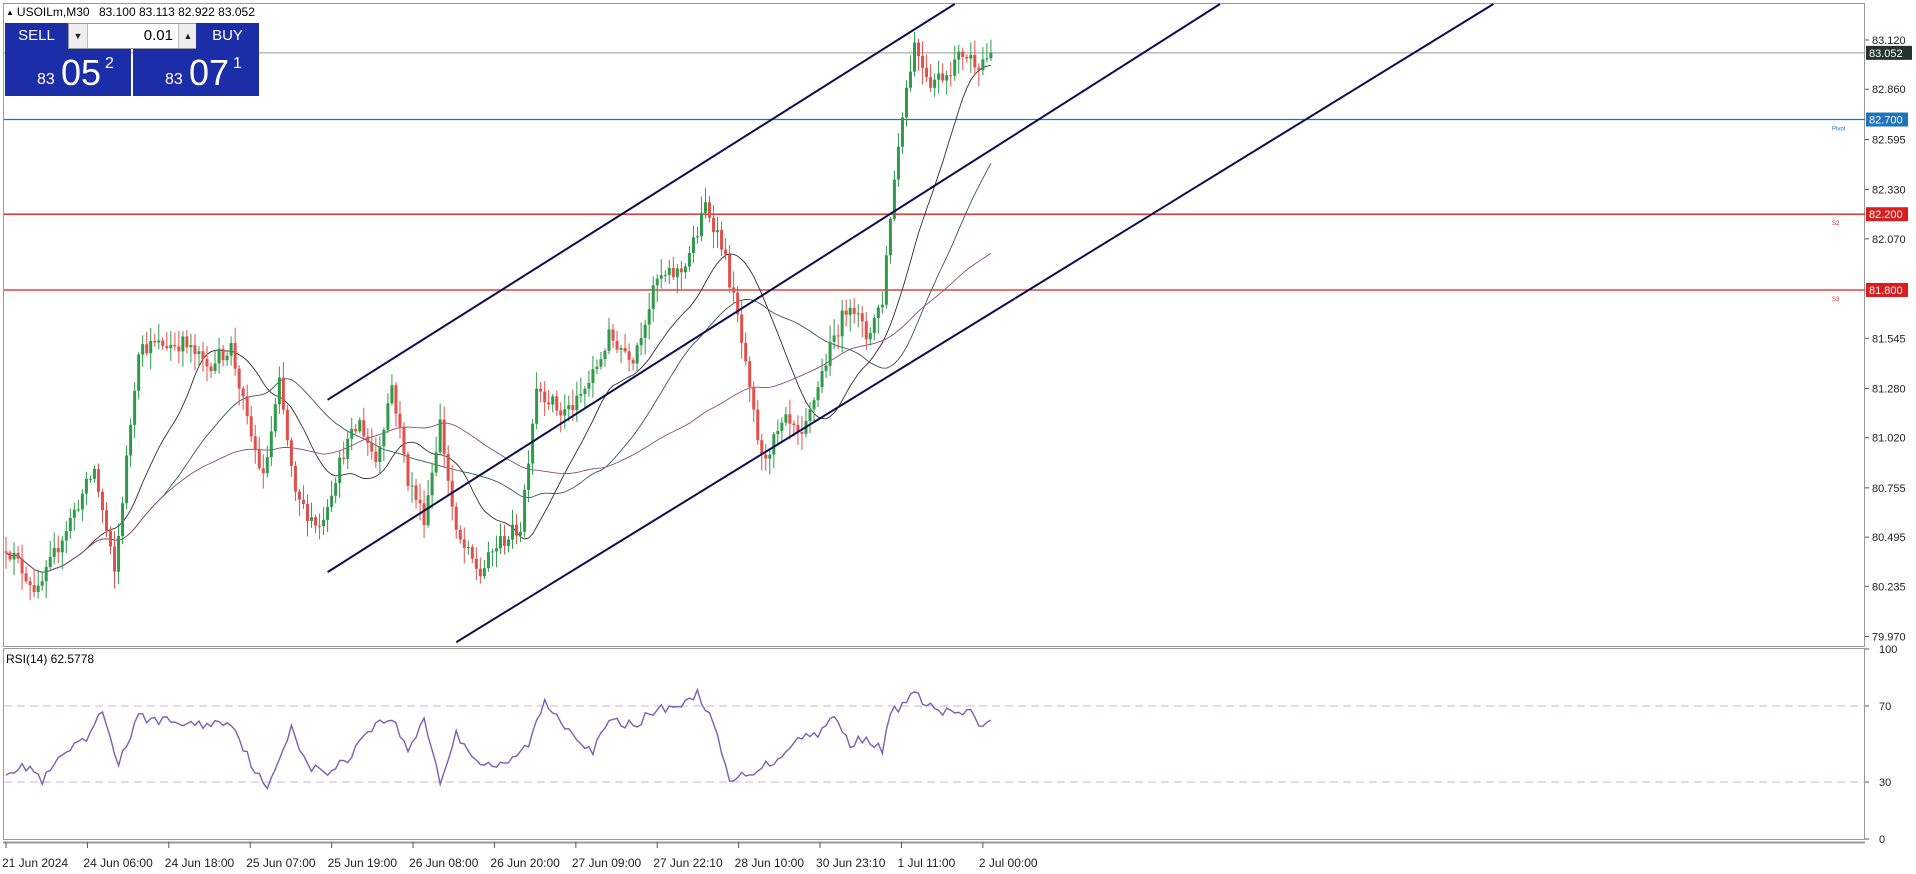  What do you see at coordinates (10, 12) in the screenshot?
I see `collapse-triangle-icon: ▲` at bounding box center [10, 12].